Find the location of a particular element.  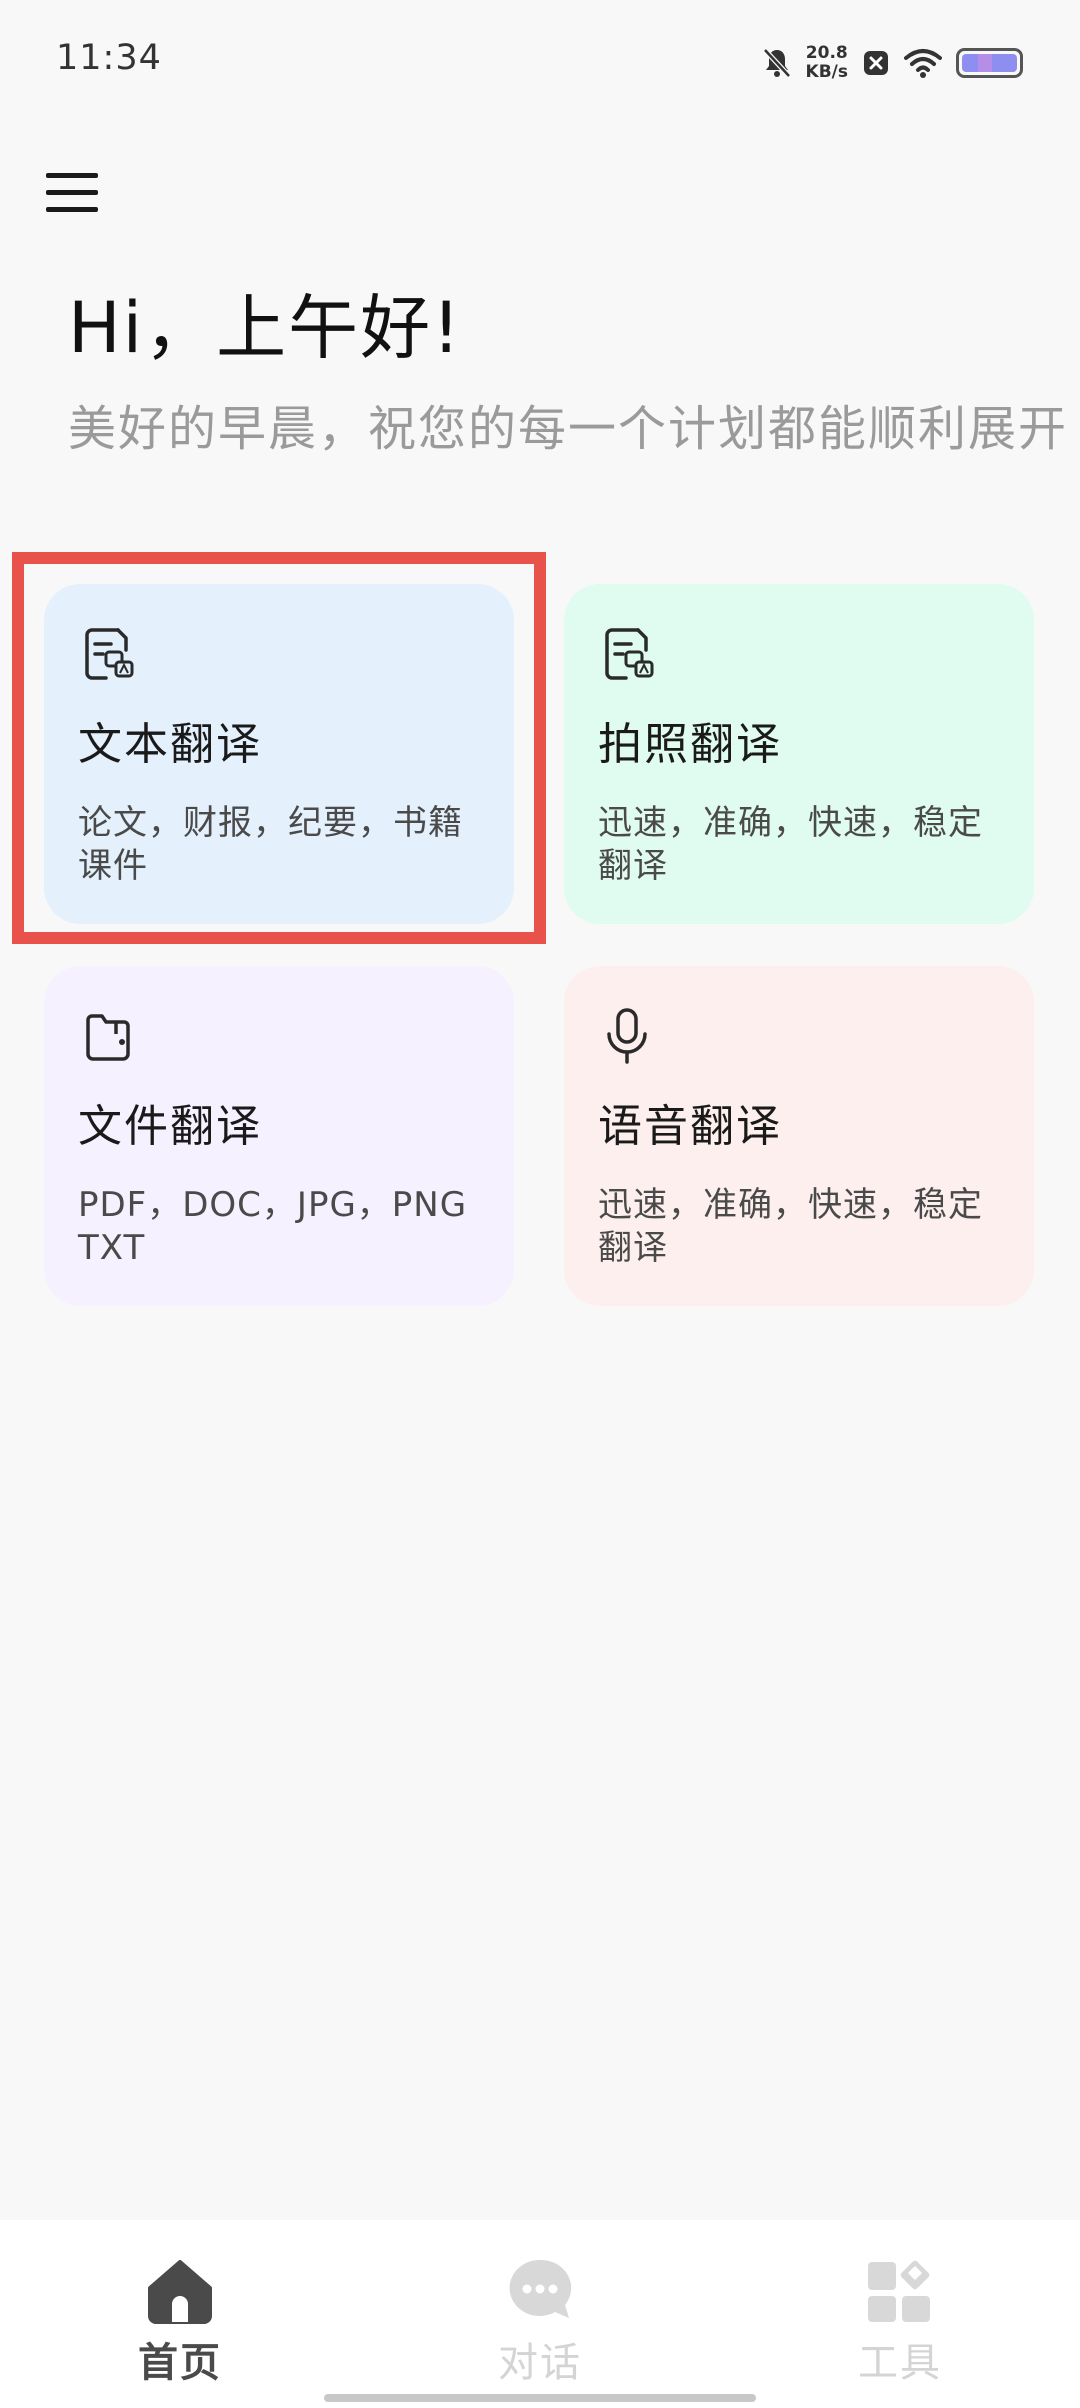

nav-item-home: 首页 is located at coordinates (180, 2321).